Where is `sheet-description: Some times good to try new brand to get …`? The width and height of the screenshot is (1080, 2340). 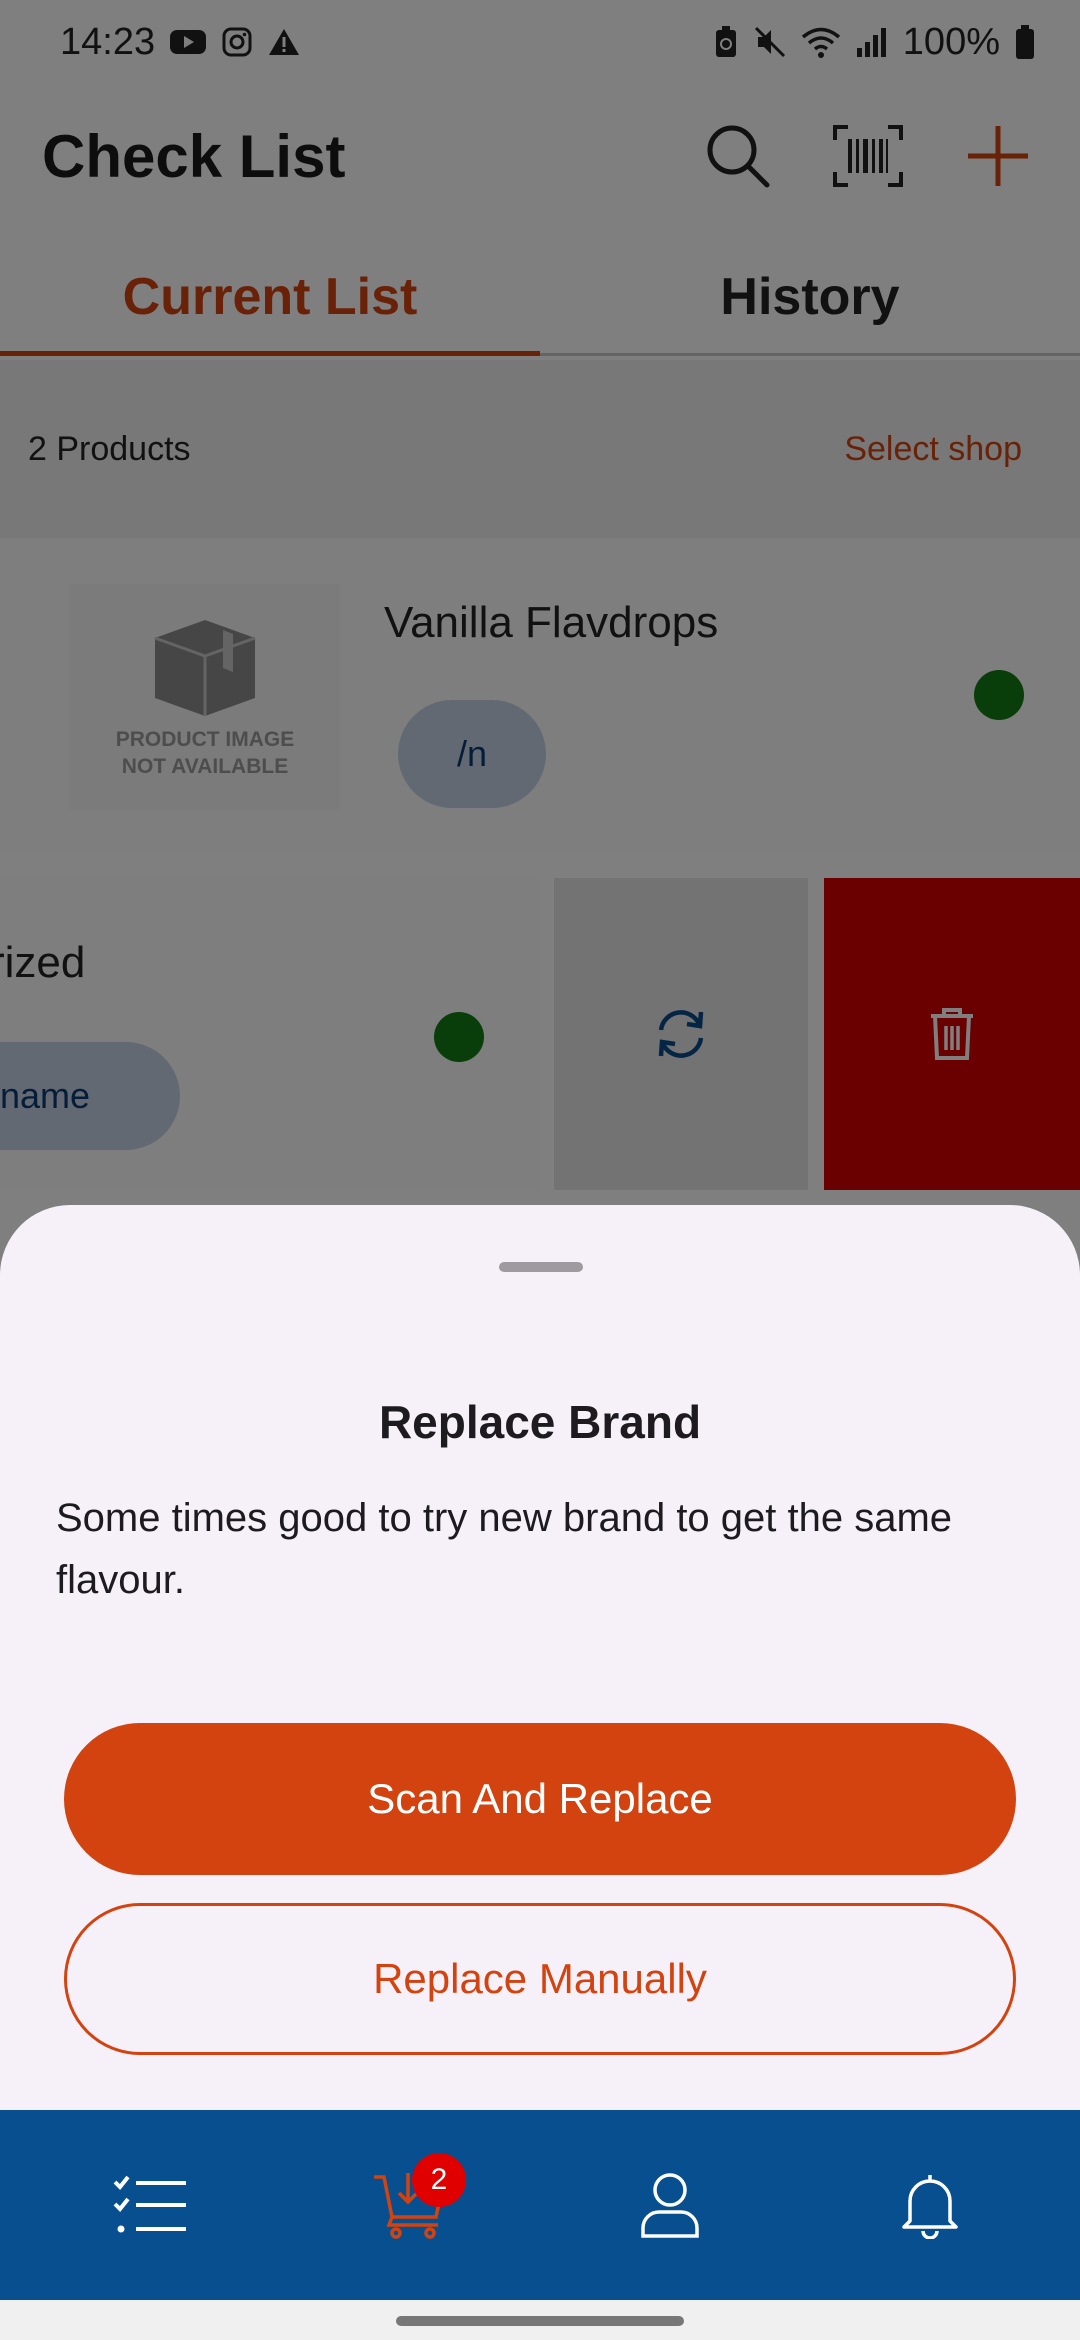
sheet-description: Some times good to try new brand to get … is located at coordinates (504, 1549).